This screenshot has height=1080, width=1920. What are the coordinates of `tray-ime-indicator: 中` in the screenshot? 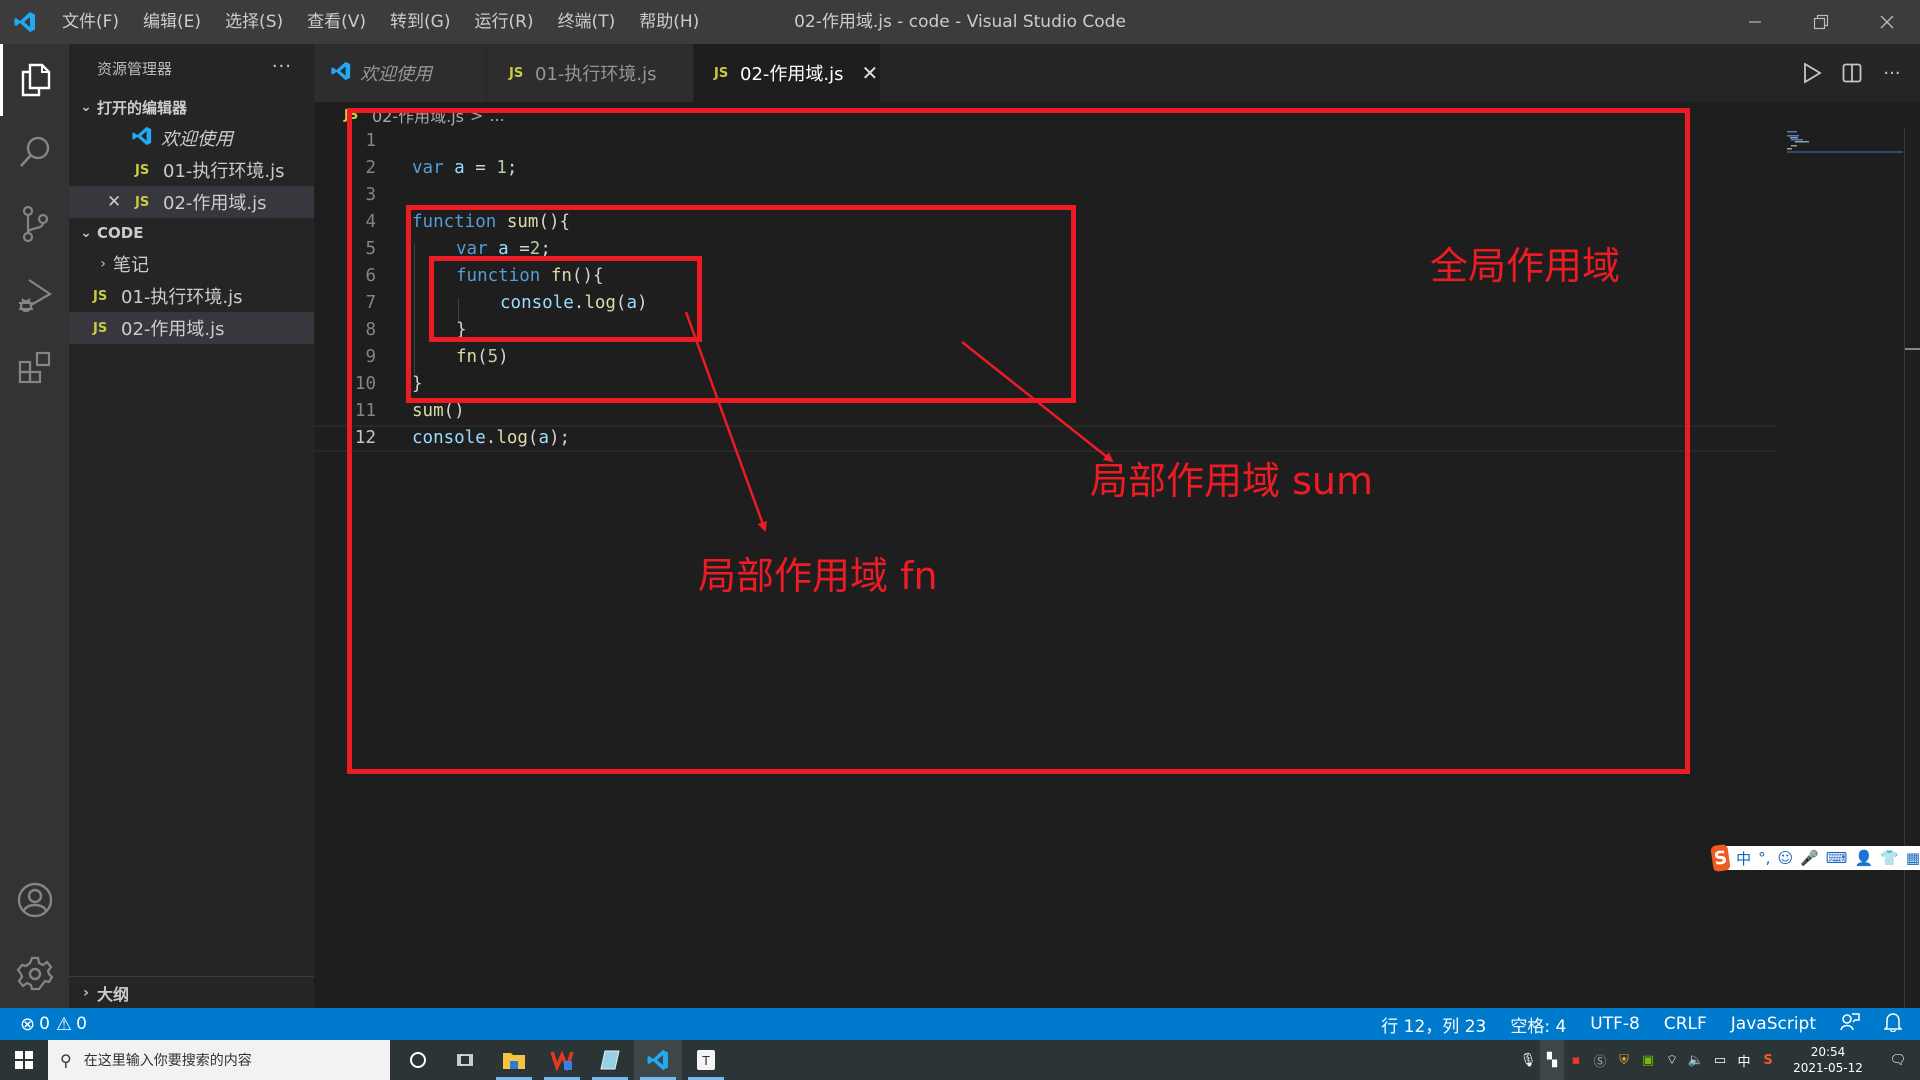 It's located at (1744, 1060).